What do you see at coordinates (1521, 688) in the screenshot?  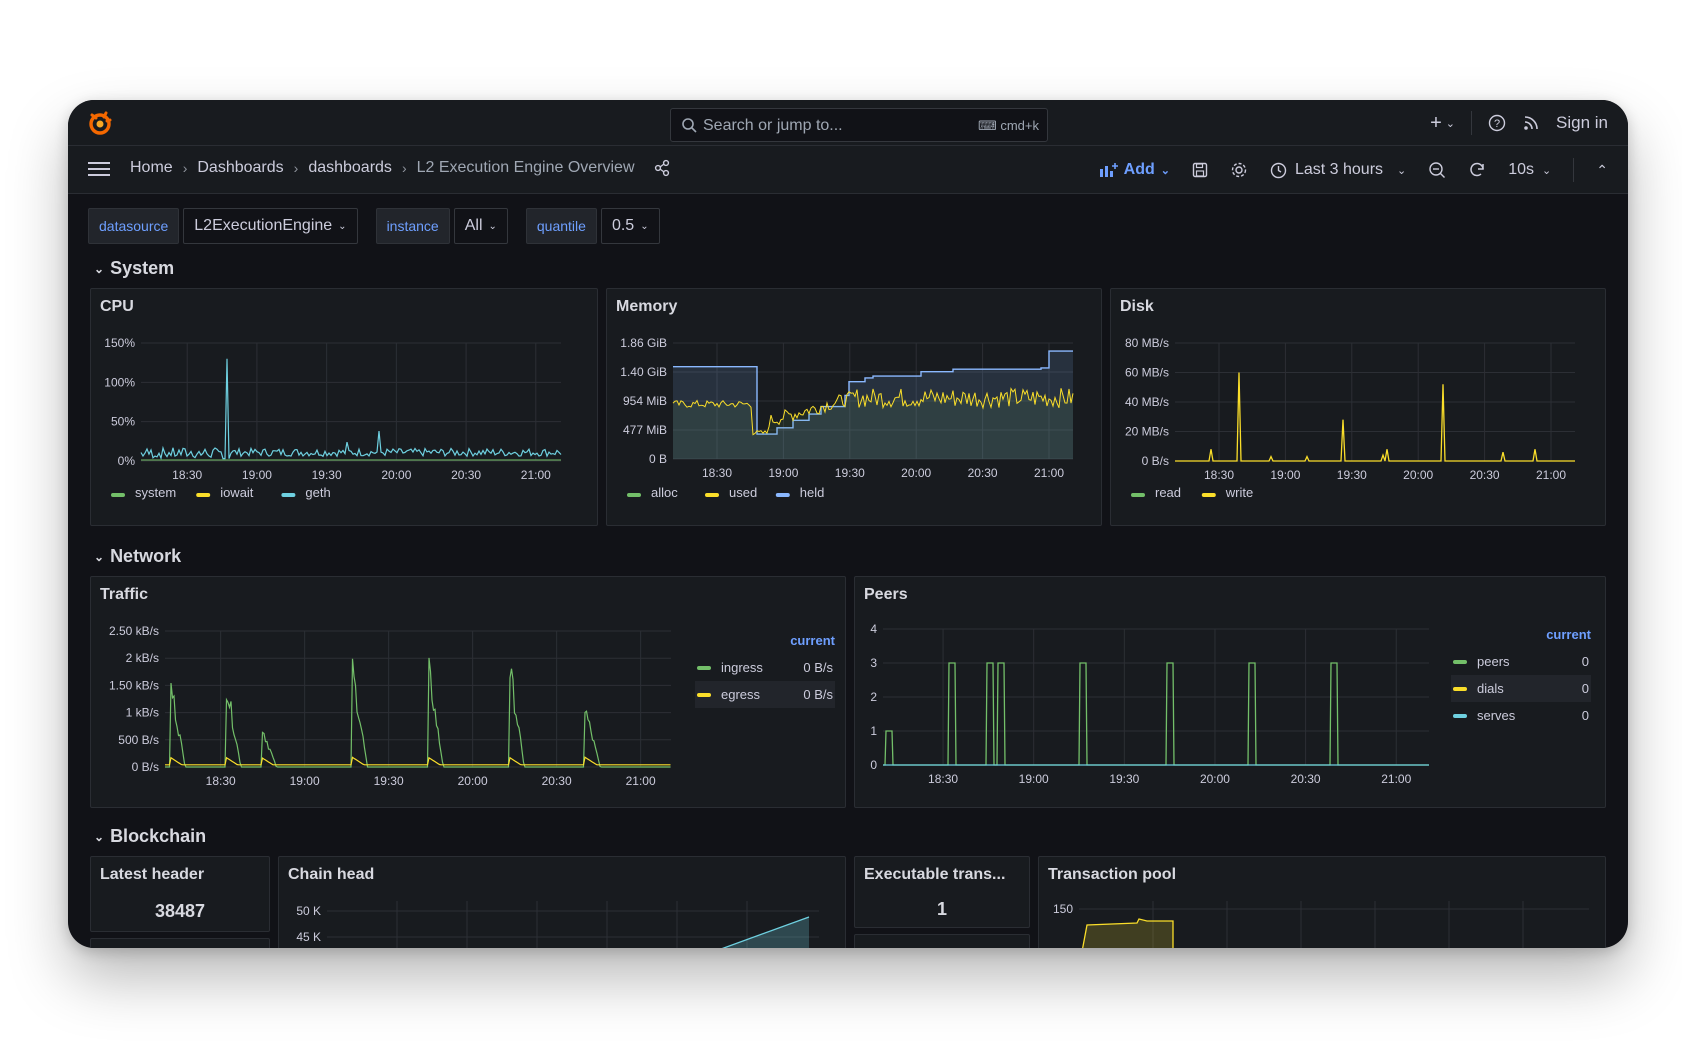 I see `legend-item-dials: dials 0` at bounding box center [1521, 688].